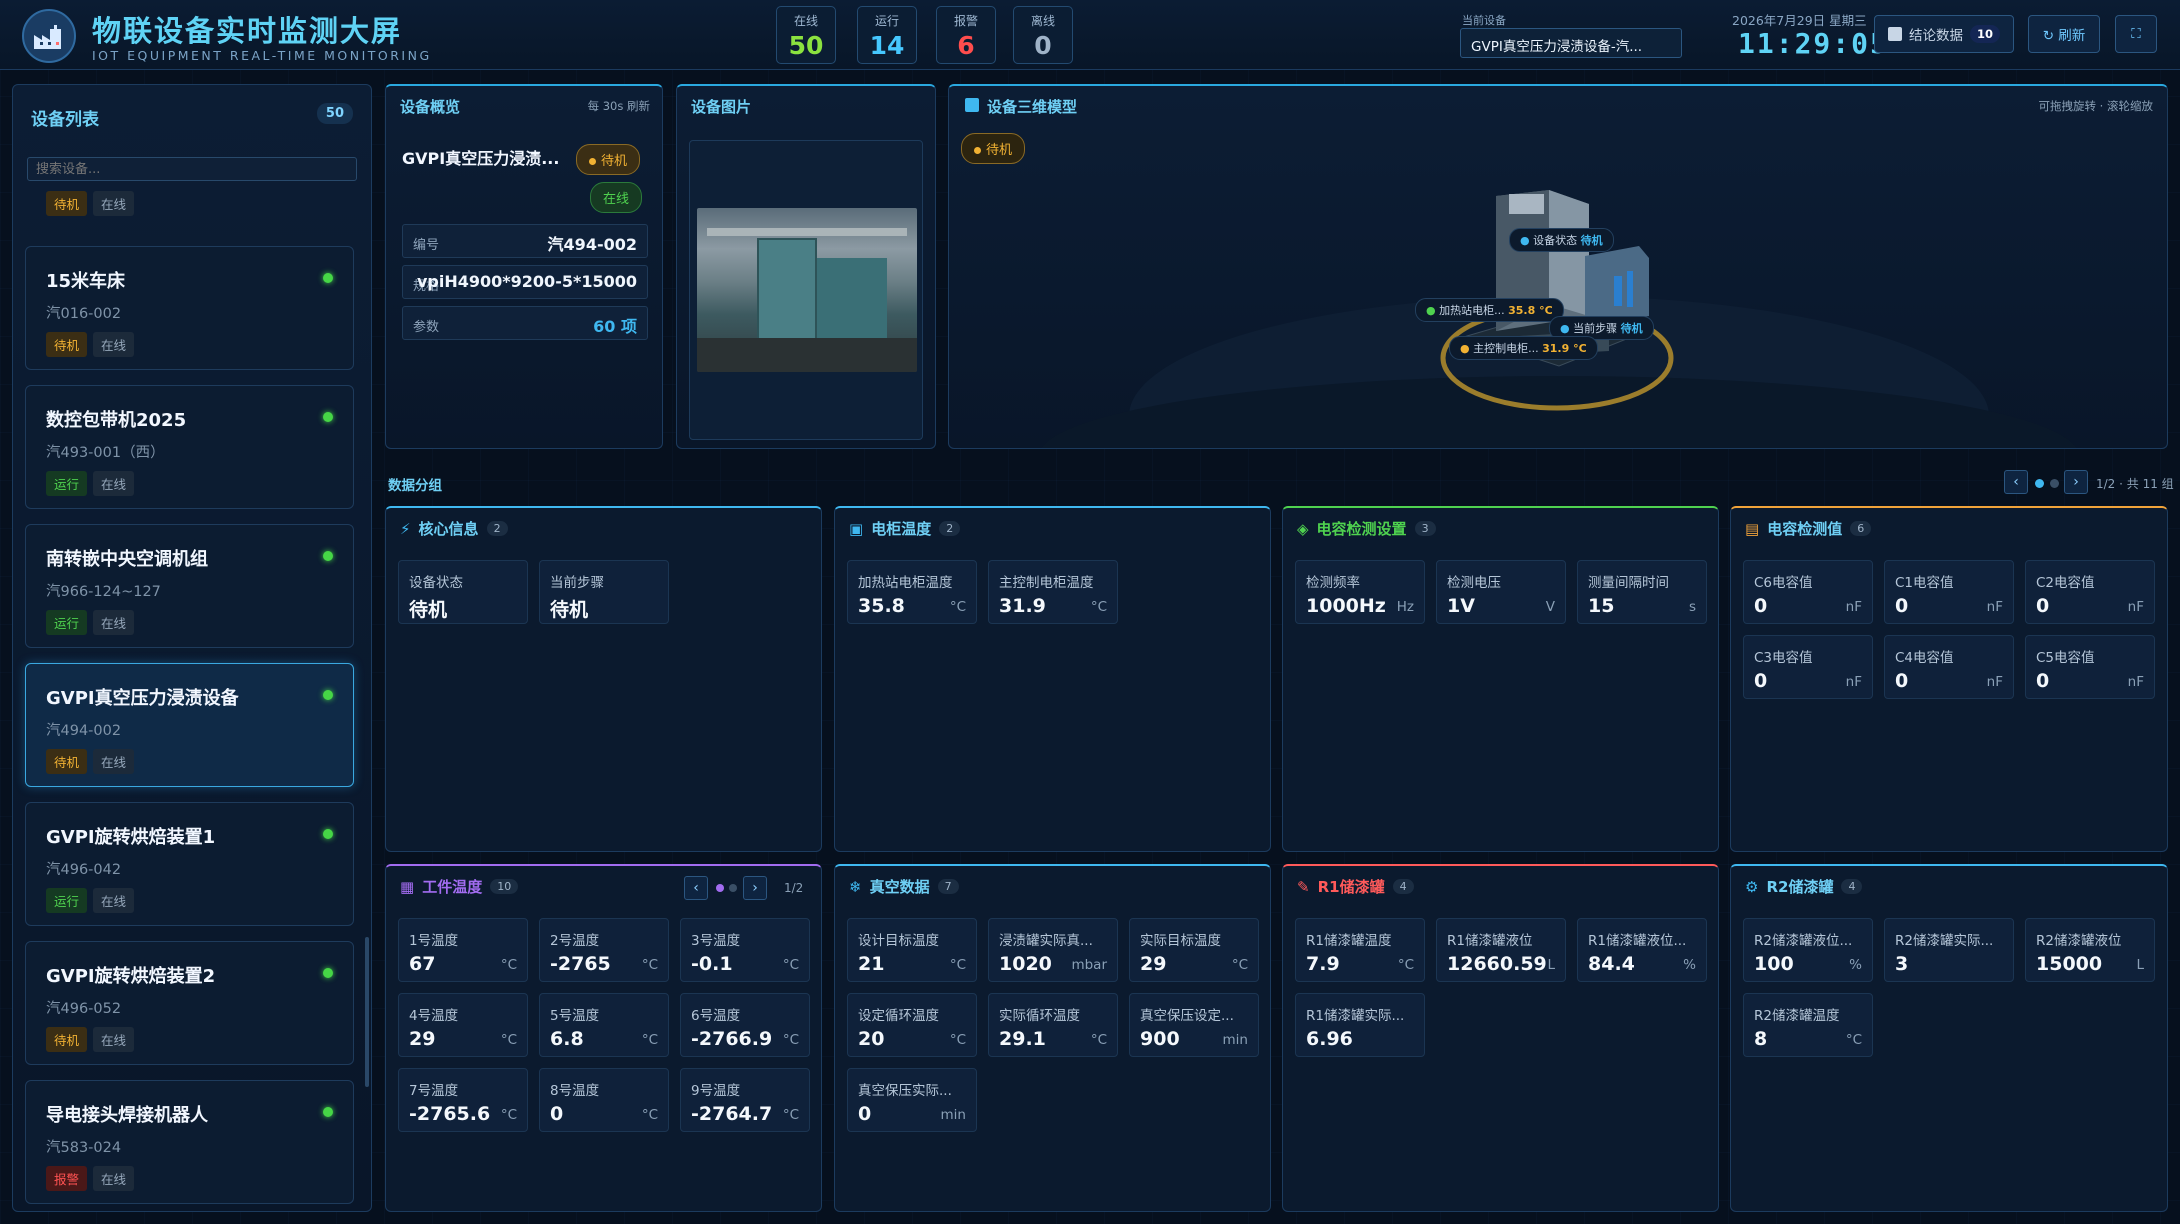 The height and width of the screenshot is (1224, 2180). Describe the element at coordinates (189, 864) in the screenshot. I see `device-list-item: GVPI旋转烘焙装置1 汽496-042 运行 在线` at that location.